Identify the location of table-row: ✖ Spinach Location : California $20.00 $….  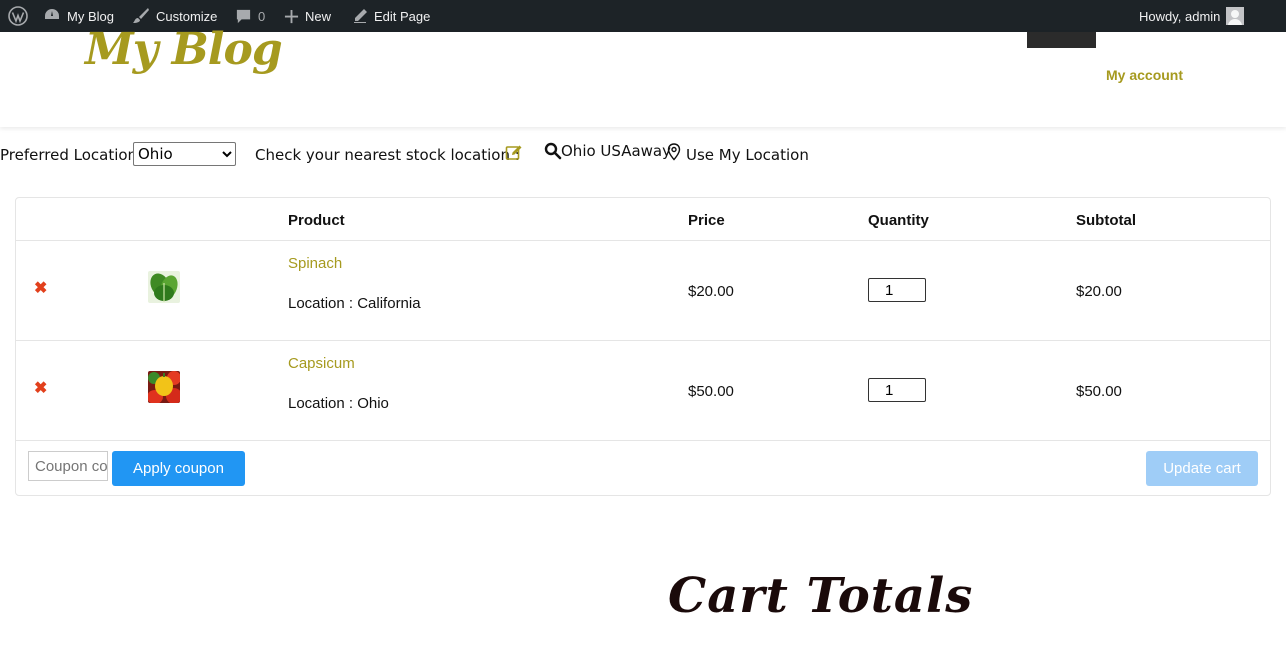
(643, 291).